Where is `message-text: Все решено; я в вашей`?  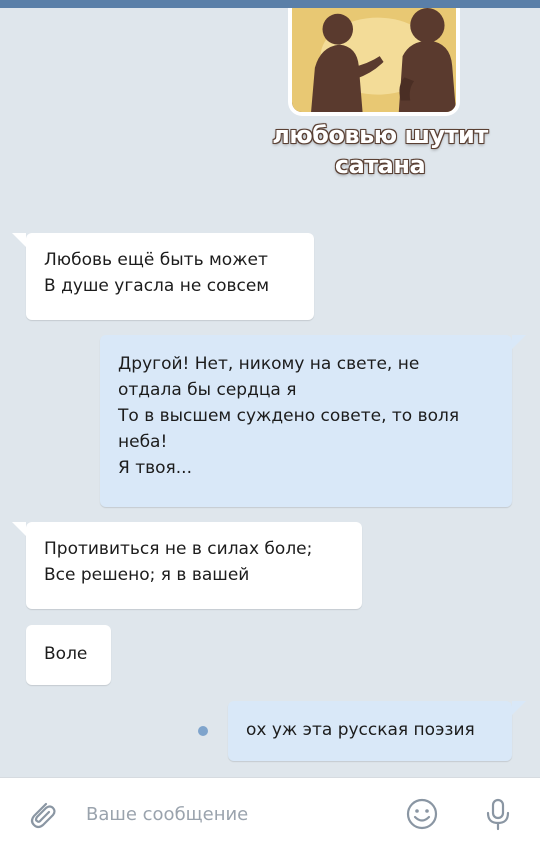
message-text: Все решено; я в вашей is located at coordinates (147, 575).